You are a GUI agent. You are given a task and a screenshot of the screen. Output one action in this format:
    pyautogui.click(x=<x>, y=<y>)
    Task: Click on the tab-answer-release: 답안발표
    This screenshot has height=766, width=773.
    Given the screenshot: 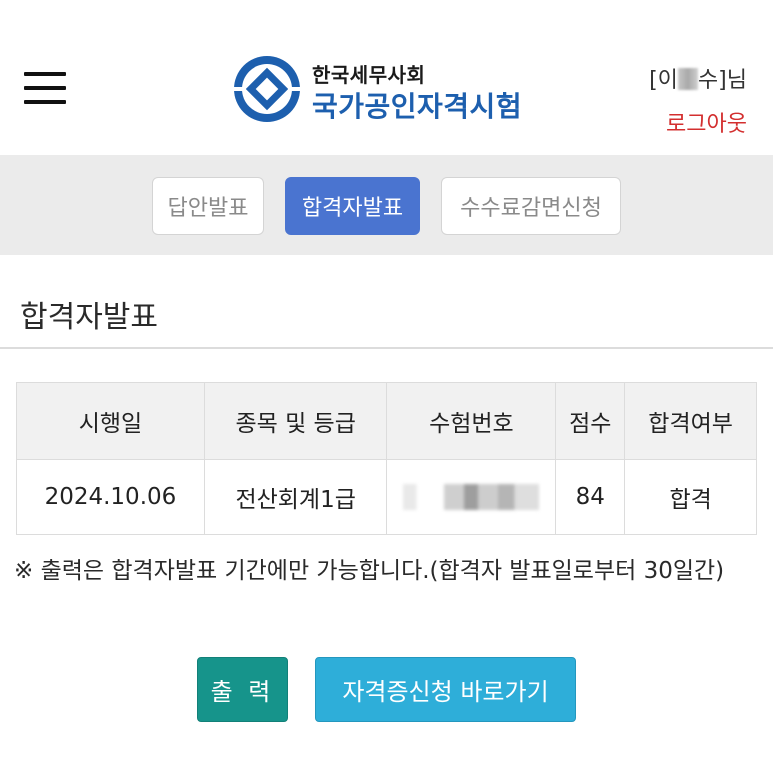 What is the action you would take?
    pyautogui.click(x=208, y=206)
    